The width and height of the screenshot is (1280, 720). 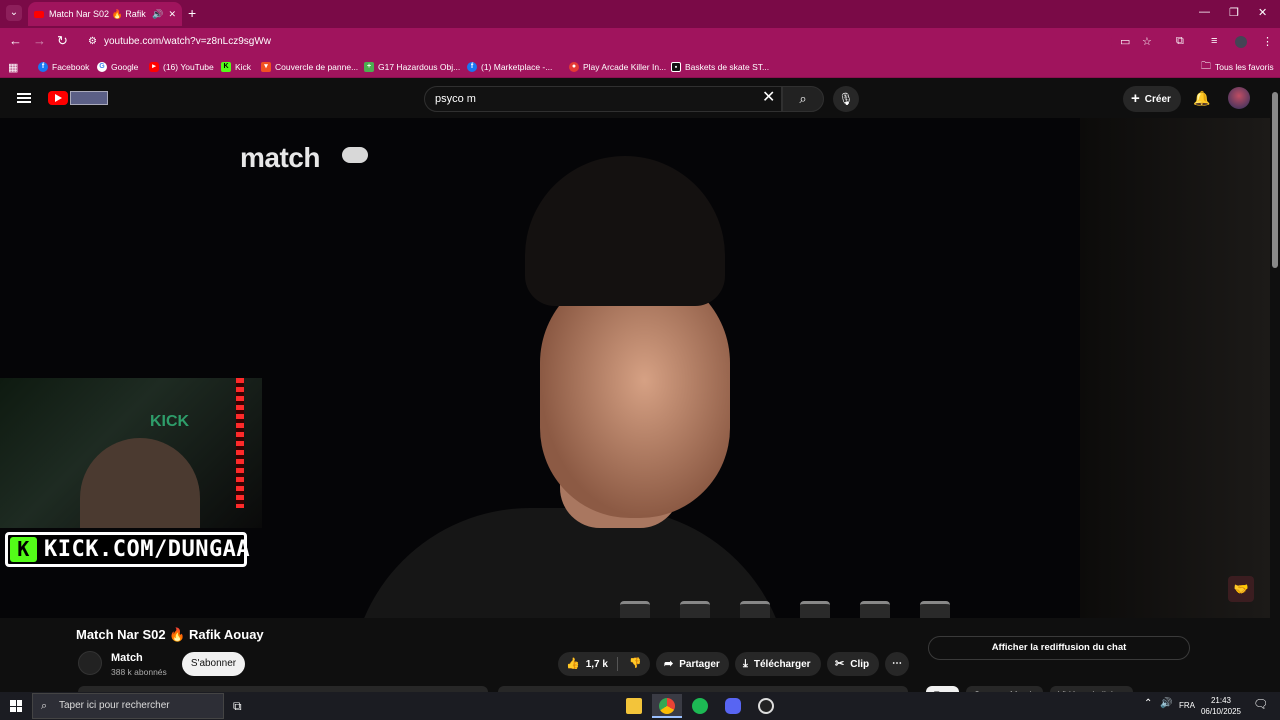 What do you see at coordinates (127, 658) in the screenshot?
I see `channel-name: Match` at bounding box center [127, 658].